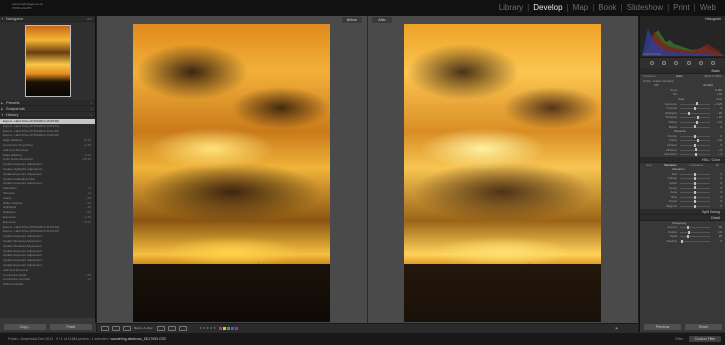  What do you see at coordinates (90, 19) in the screenshot?
I see `navigator-zoom: FIT` at bounding box center [90, 19].